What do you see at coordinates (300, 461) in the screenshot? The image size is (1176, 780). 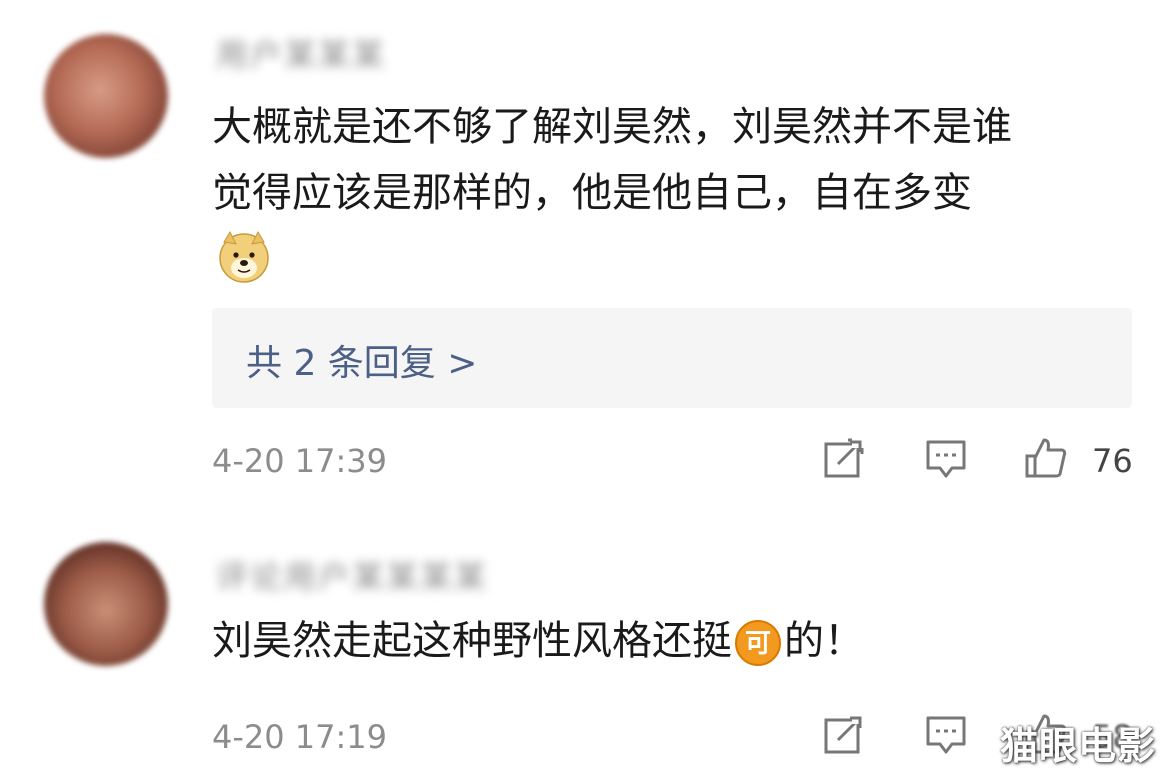 I see `timestamp: 4-20 17:39` at bounding box center [300, 461].